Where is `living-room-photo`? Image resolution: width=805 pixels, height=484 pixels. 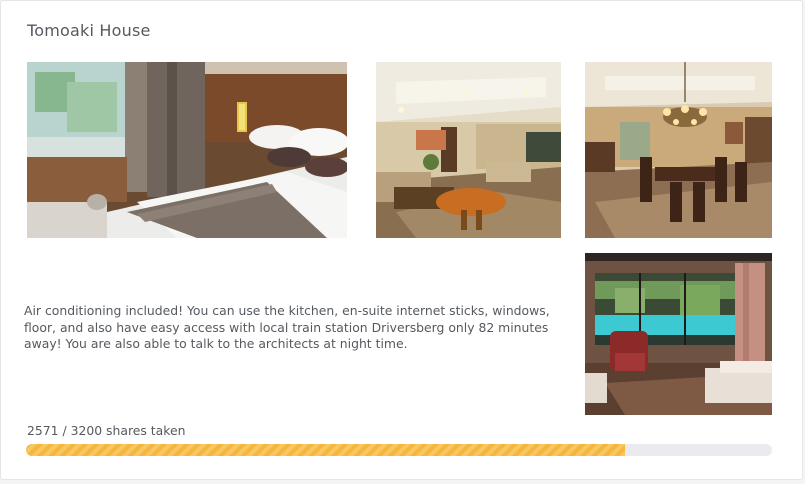 living-room-photo is located at coordinates (468, 150).